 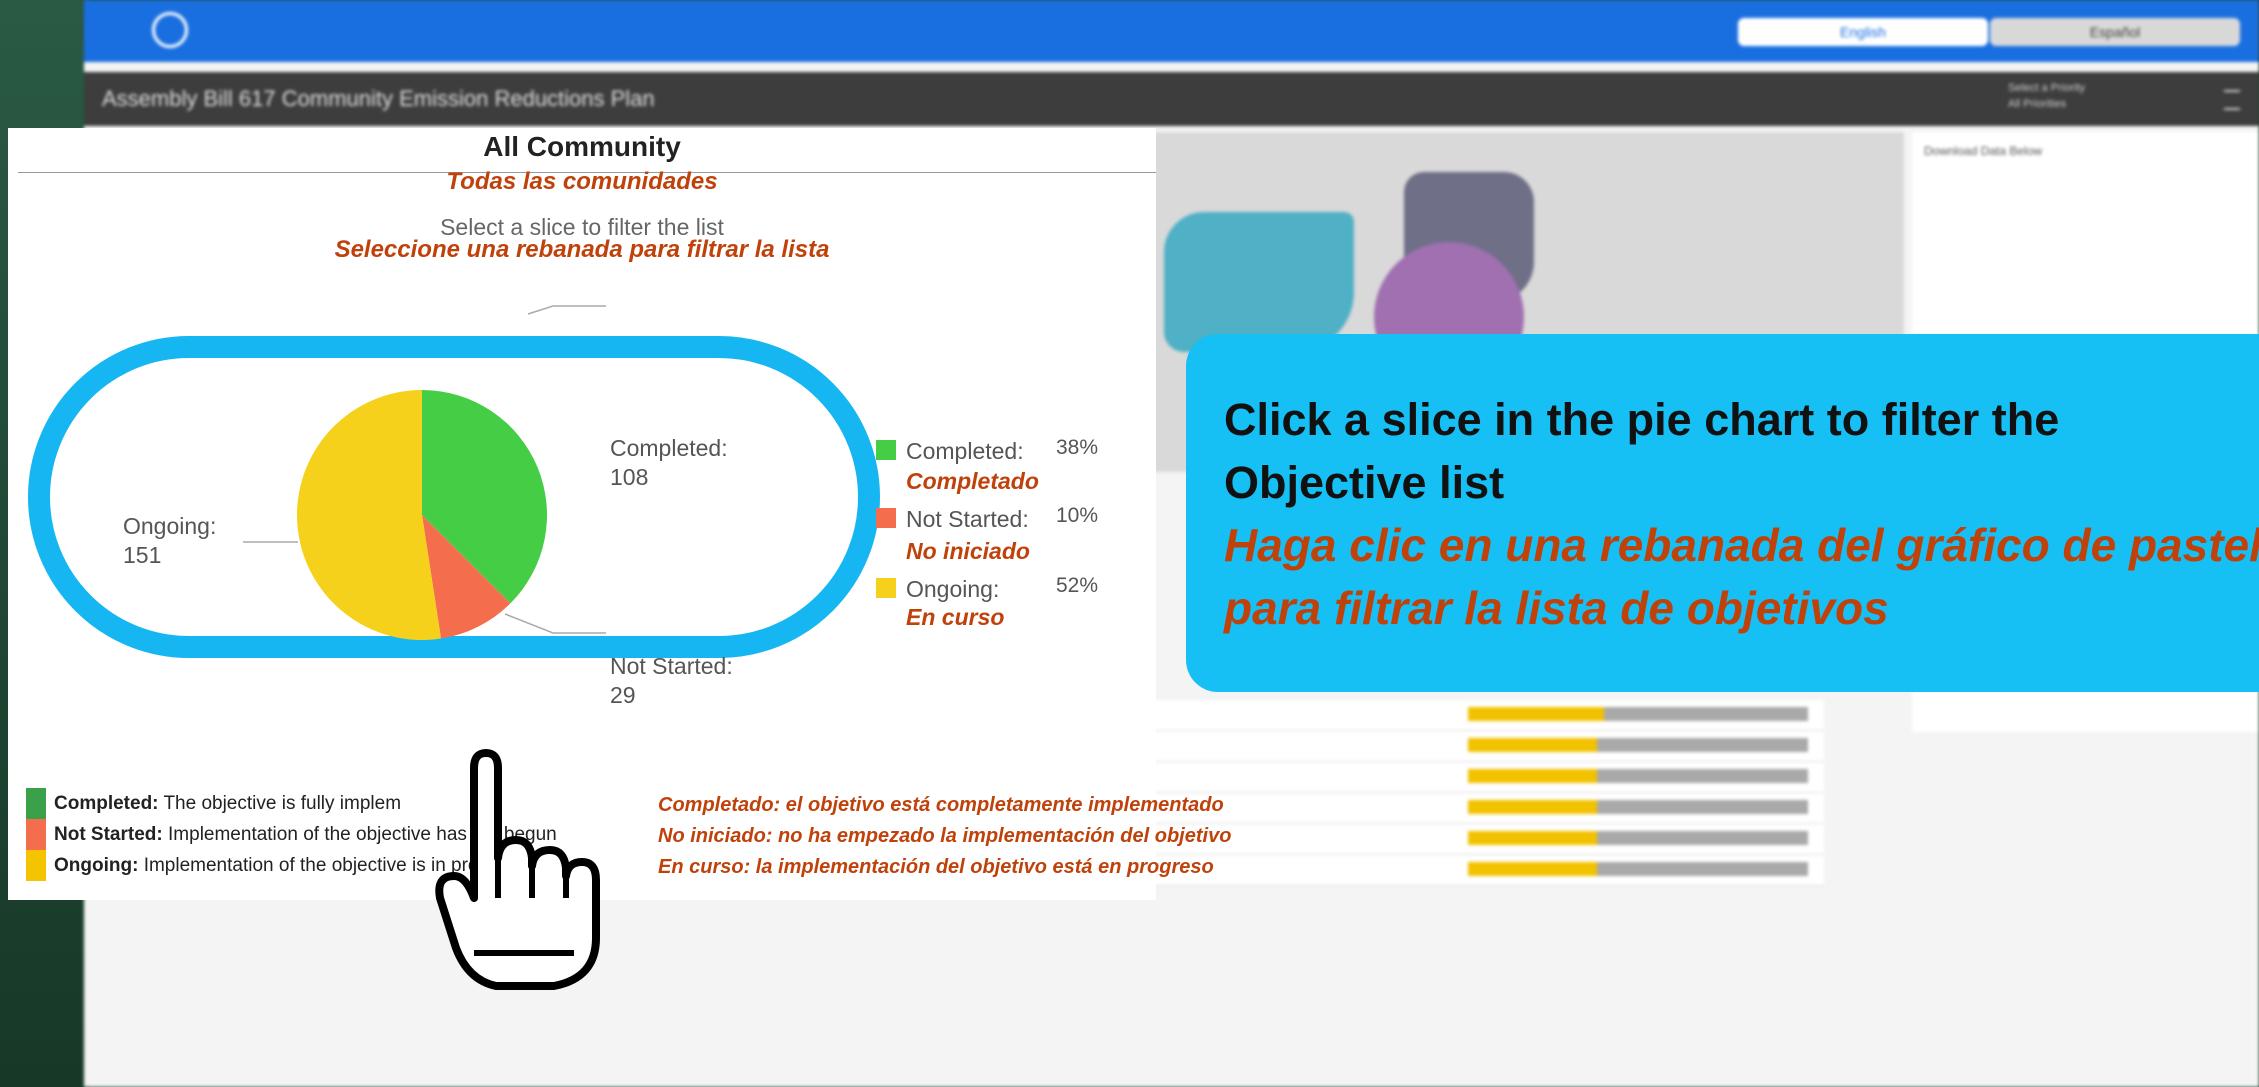 What do you see at coordinates (582, 146) in the screenshot?
I see `panel-title: All Community` at bounding box center [582, 146].